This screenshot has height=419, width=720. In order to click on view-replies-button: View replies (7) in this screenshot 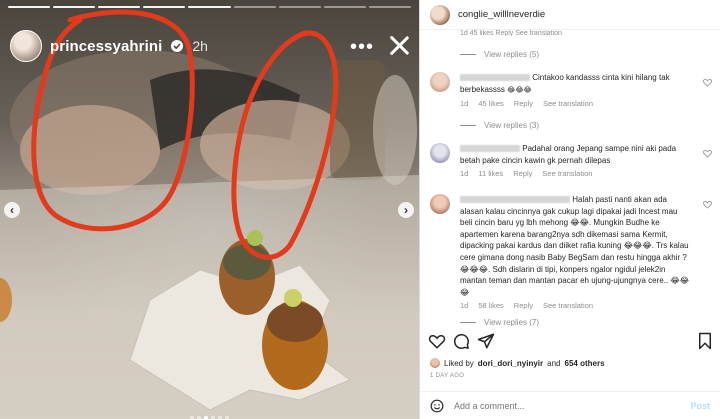, I will do `click(499, 322)`.